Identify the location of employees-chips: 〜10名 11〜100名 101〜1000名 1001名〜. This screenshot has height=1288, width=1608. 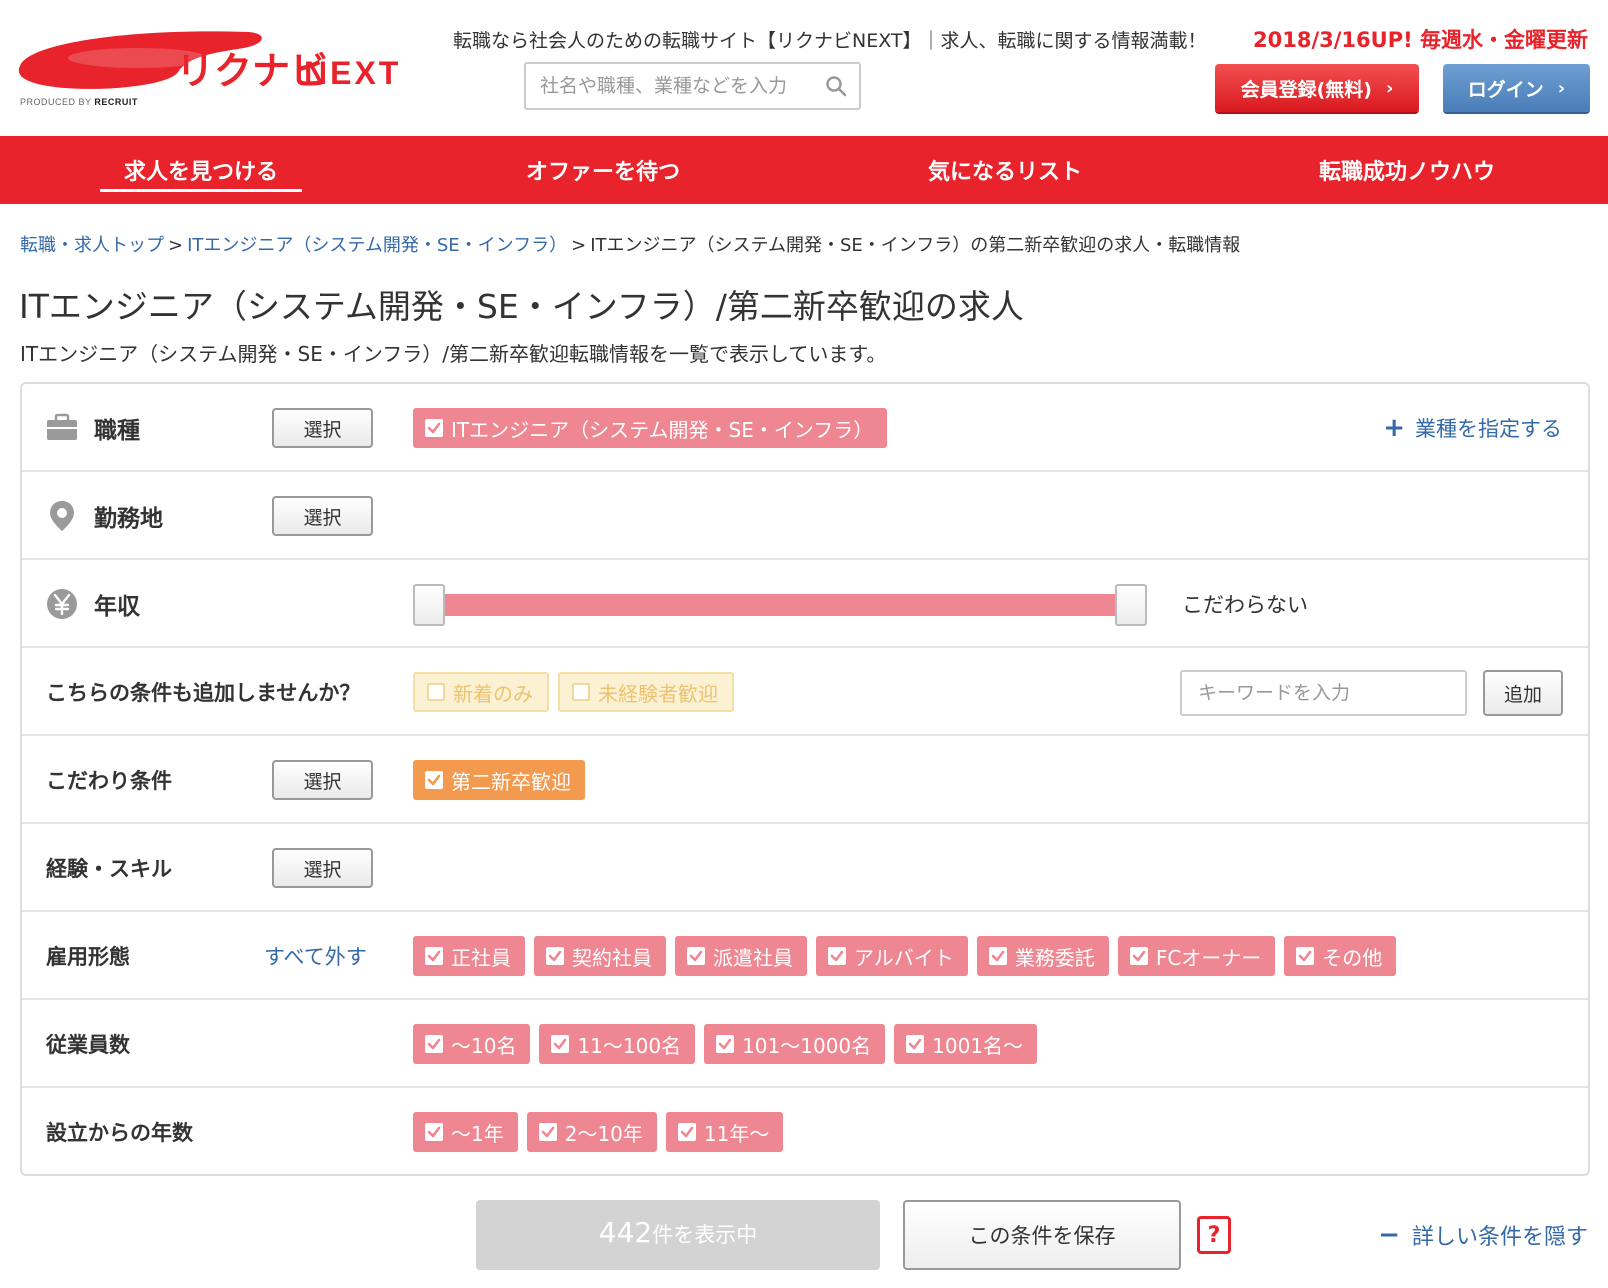
(725, 1044).